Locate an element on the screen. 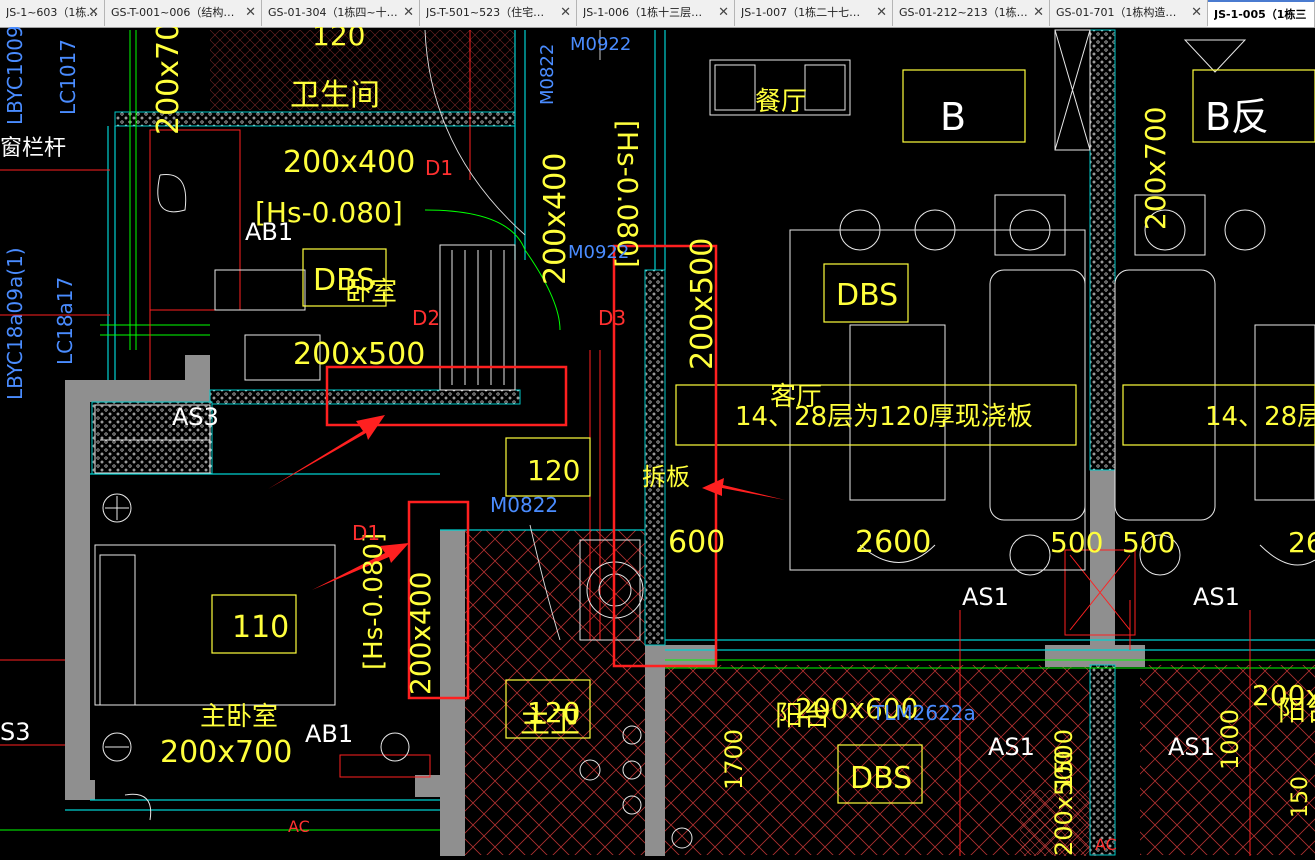 The height and width of the screenshot is (860, 1315). door-tag: D3 is located at coordinates (612, 318).